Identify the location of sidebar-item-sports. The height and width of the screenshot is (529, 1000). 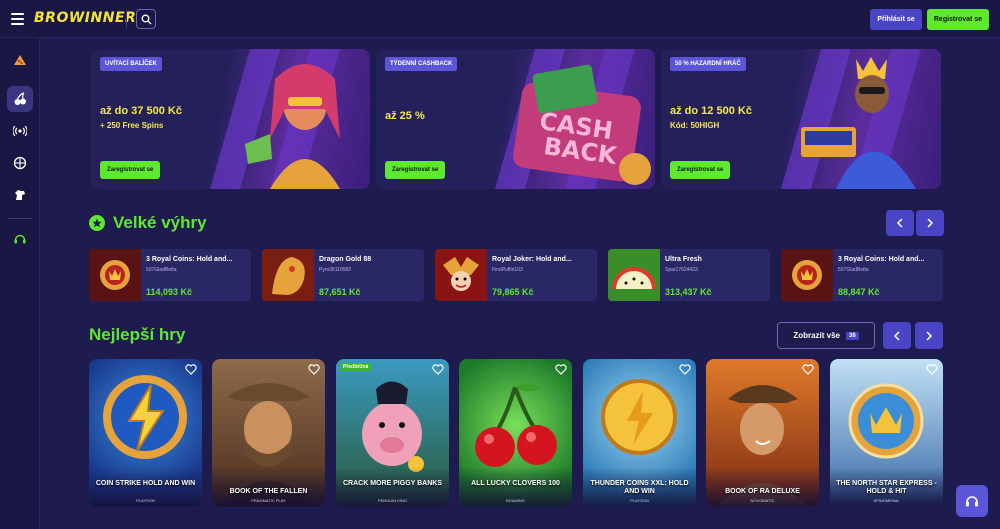
(20, 163).